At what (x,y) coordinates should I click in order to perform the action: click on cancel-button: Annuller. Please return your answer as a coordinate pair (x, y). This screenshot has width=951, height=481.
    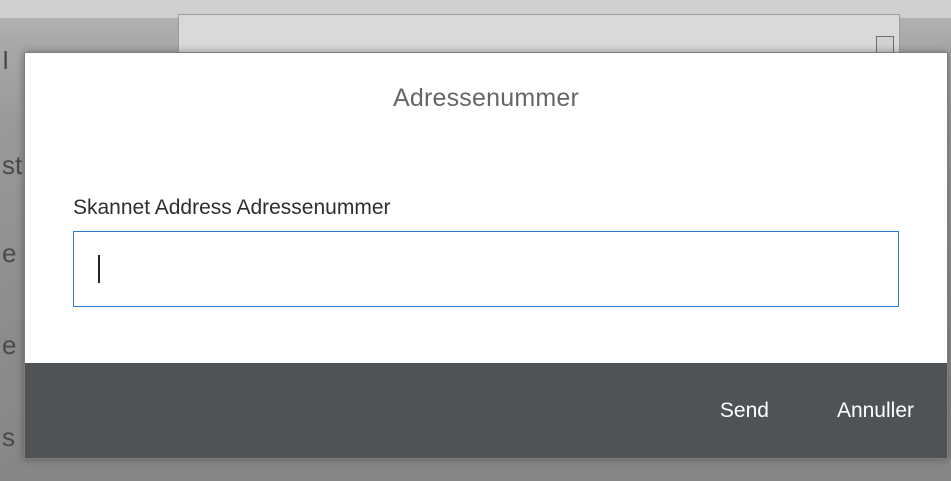
    Looking at the image, I should click on (875, 411).